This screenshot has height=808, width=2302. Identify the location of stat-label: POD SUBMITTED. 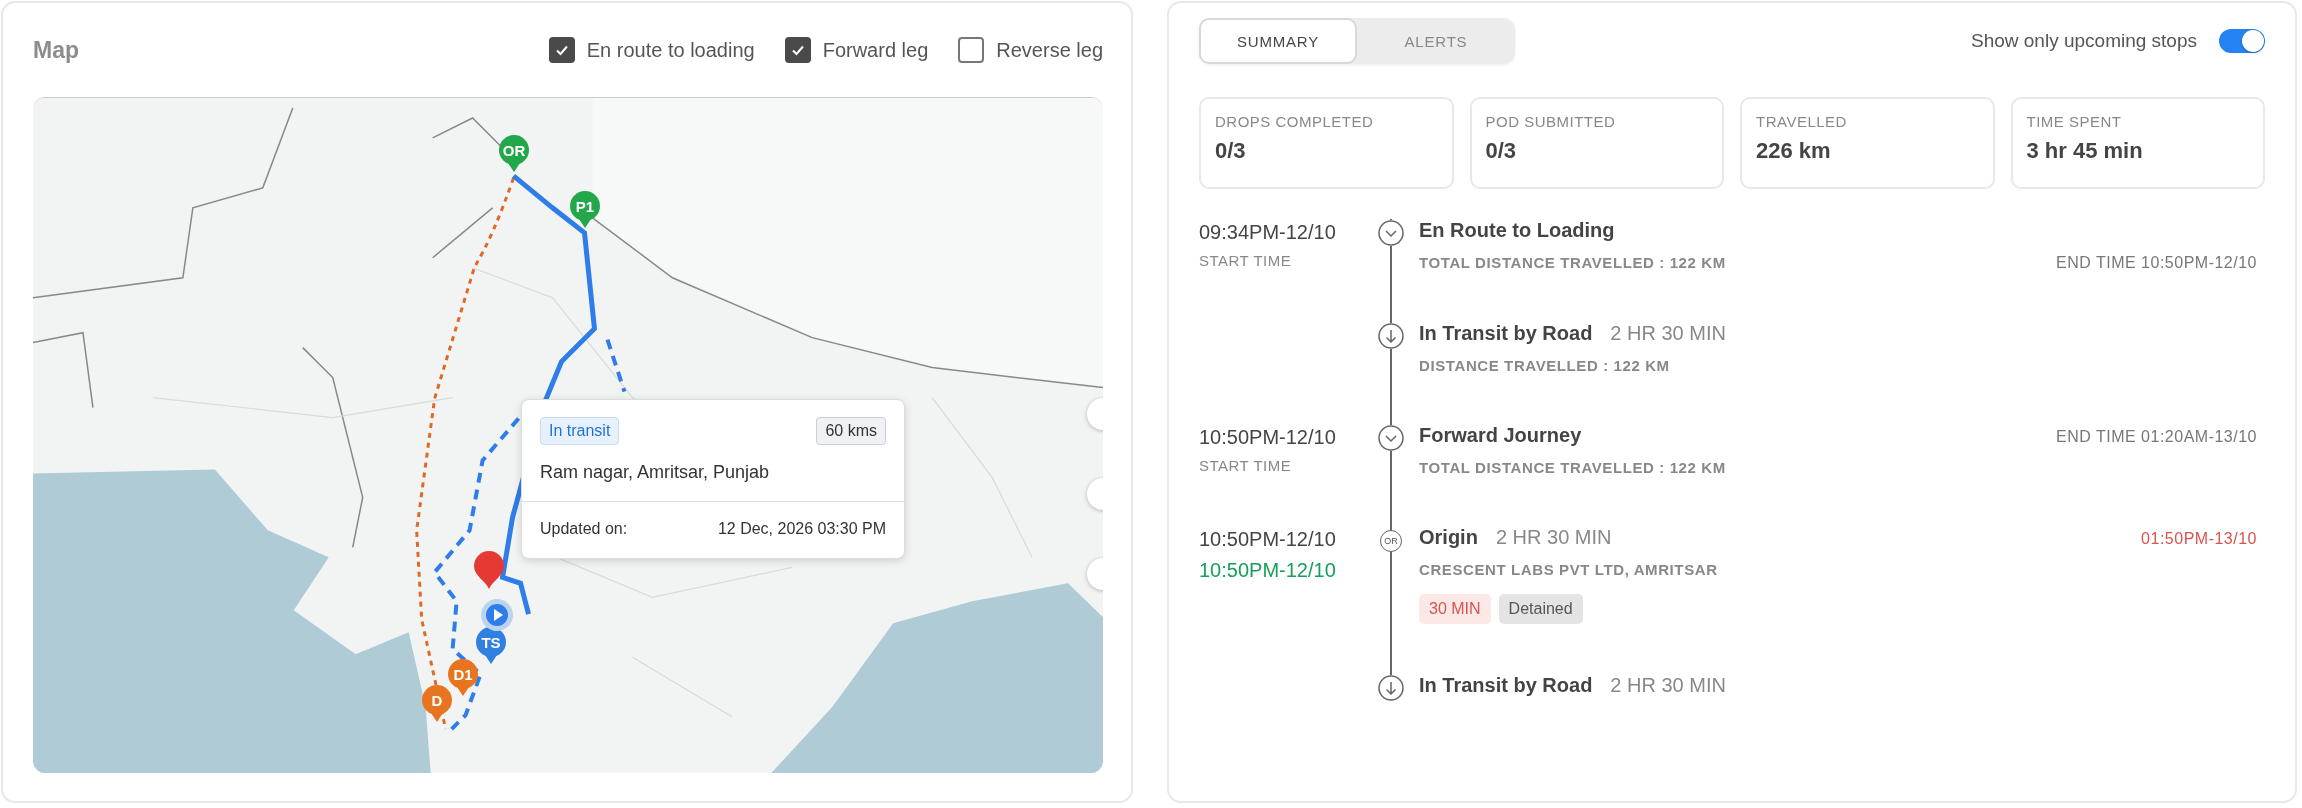
(1551, 121).